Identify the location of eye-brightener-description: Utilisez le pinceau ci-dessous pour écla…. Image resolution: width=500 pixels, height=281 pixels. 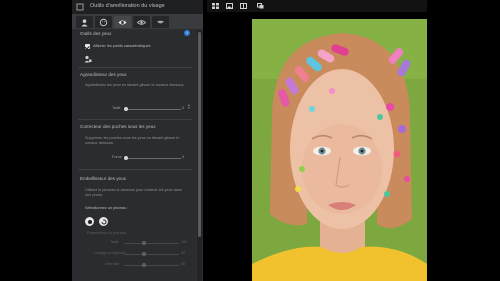
(133, 192).